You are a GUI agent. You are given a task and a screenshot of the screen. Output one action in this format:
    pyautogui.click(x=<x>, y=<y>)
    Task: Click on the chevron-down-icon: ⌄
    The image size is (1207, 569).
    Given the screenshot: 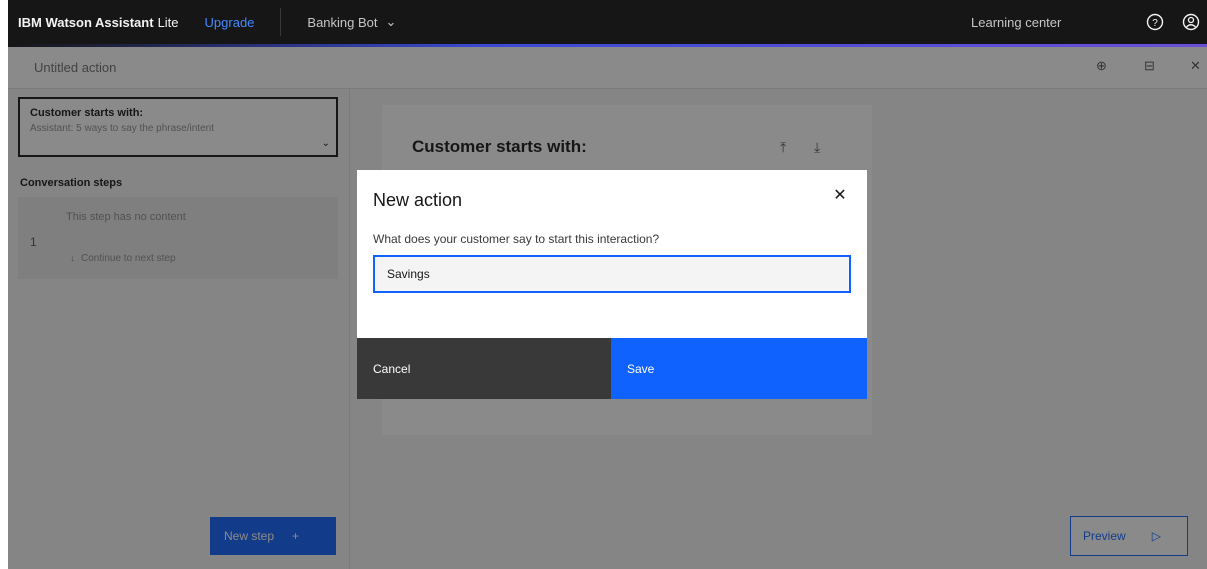 What is the action you would take?
    pyautogui.click(x=391, y=21)
    